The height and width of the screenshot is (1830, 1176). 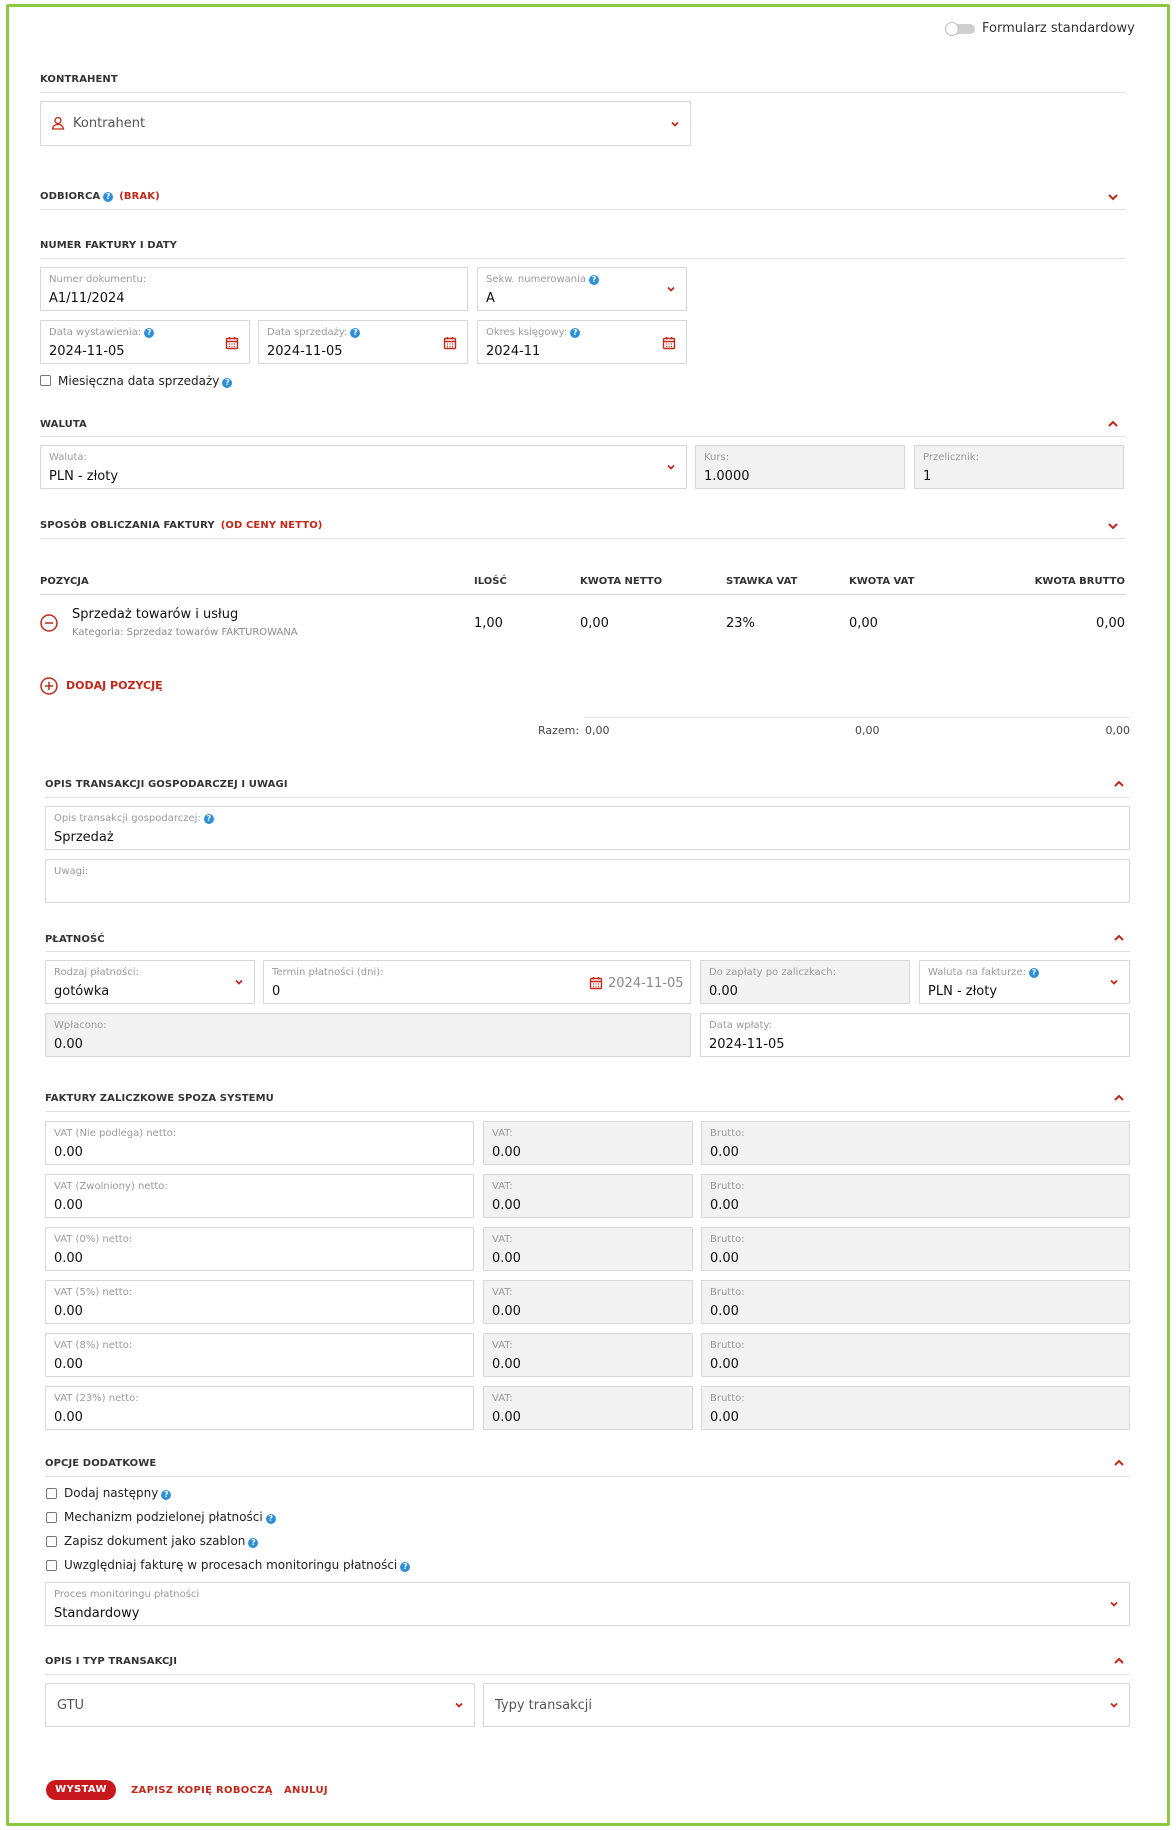 What do you see at coordinates (363, 342) in the screenshot?
I see `sale-date-field: Data sprzedaży:? 2024-11-05` at bounding box center [363, 342].